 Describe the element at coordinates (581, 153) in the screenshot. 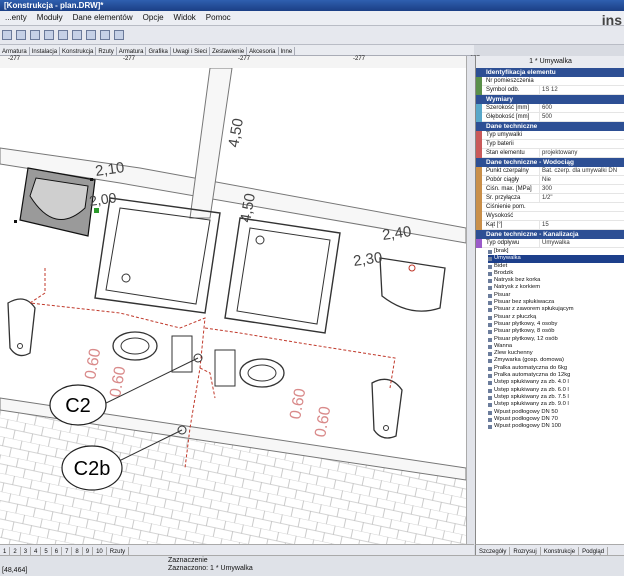

I see `property-value: projektowany` at that location.